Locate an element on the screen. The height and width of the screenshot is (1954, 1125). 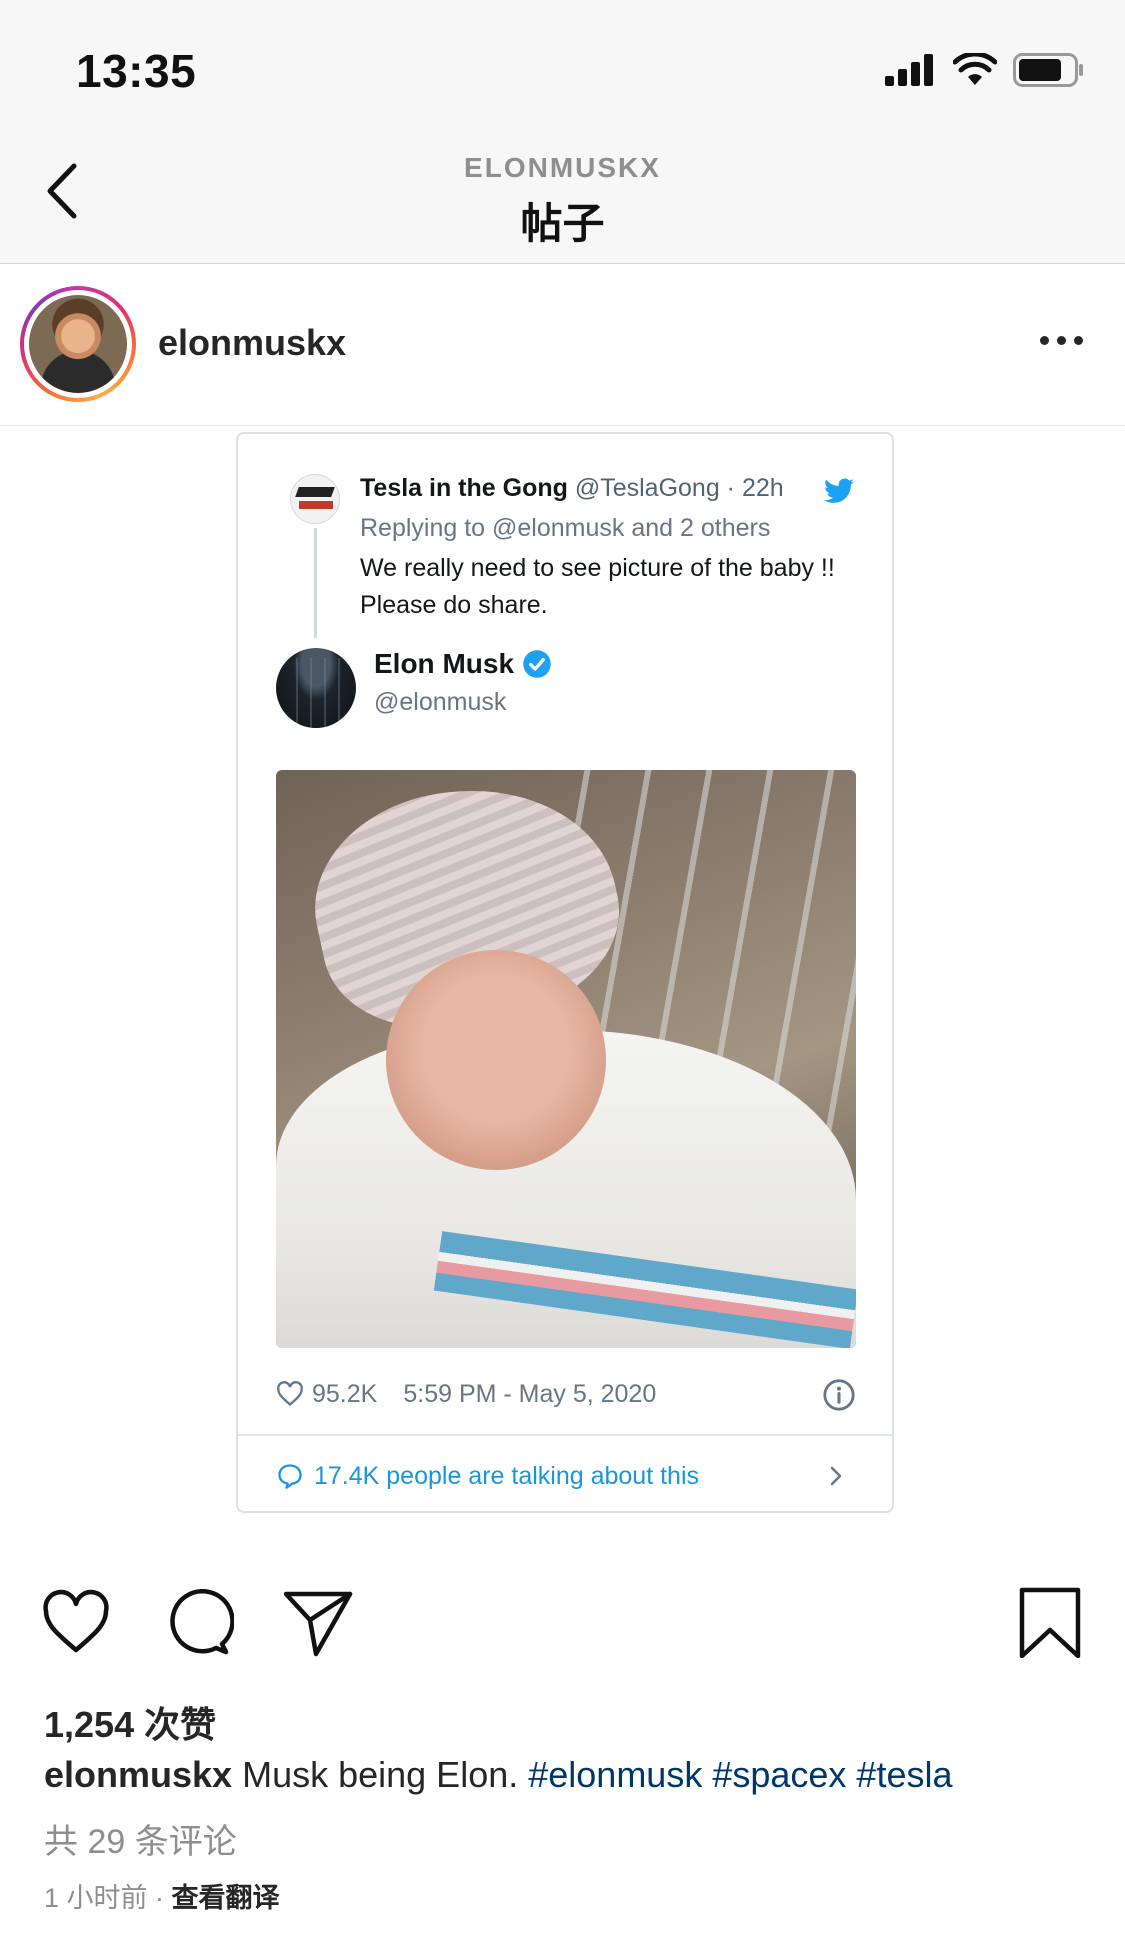
avatar is located at coordinates (78, 344).